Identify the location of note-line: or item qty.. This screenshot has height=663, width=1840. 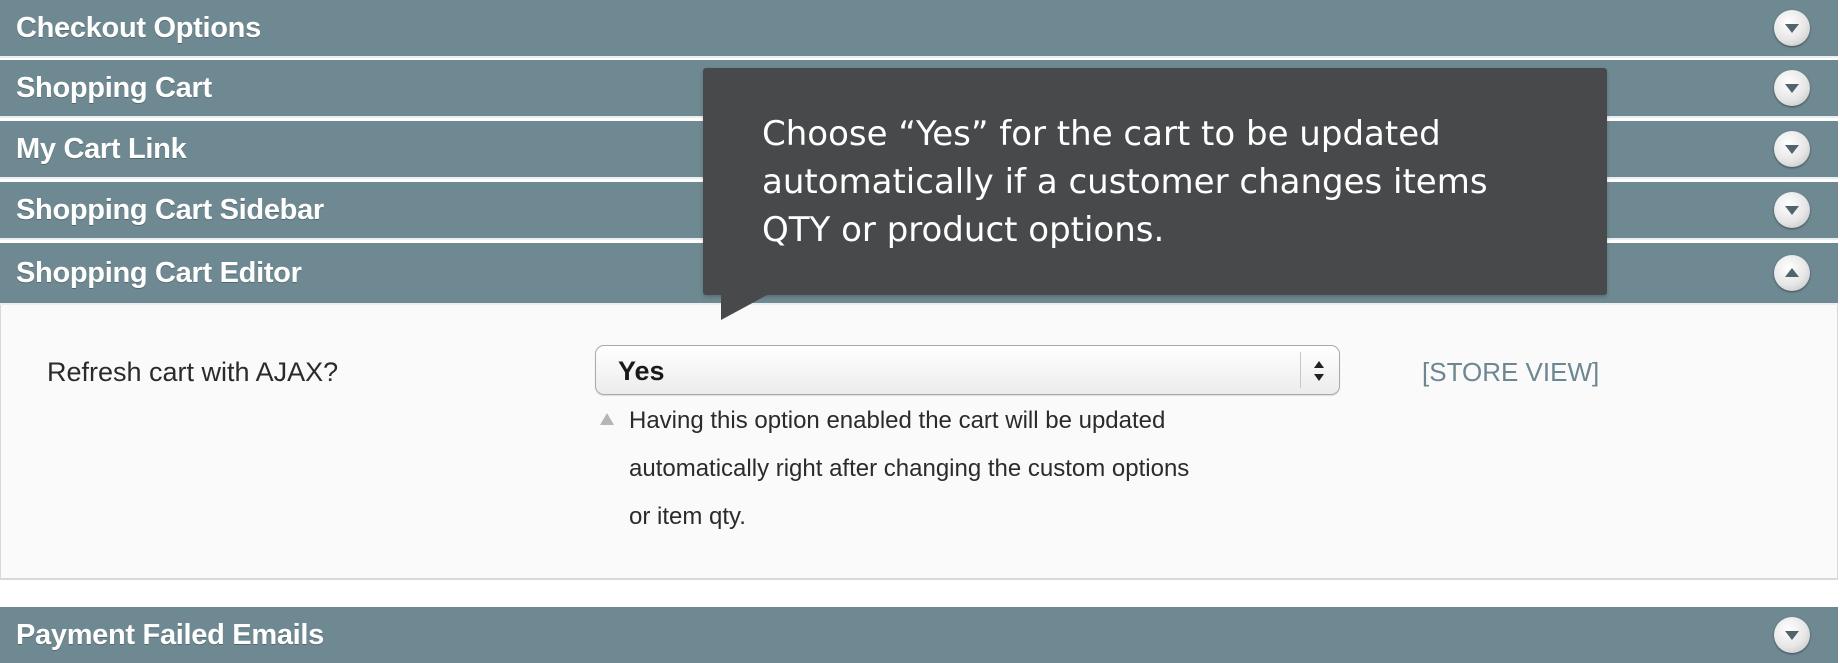
(687, 516).